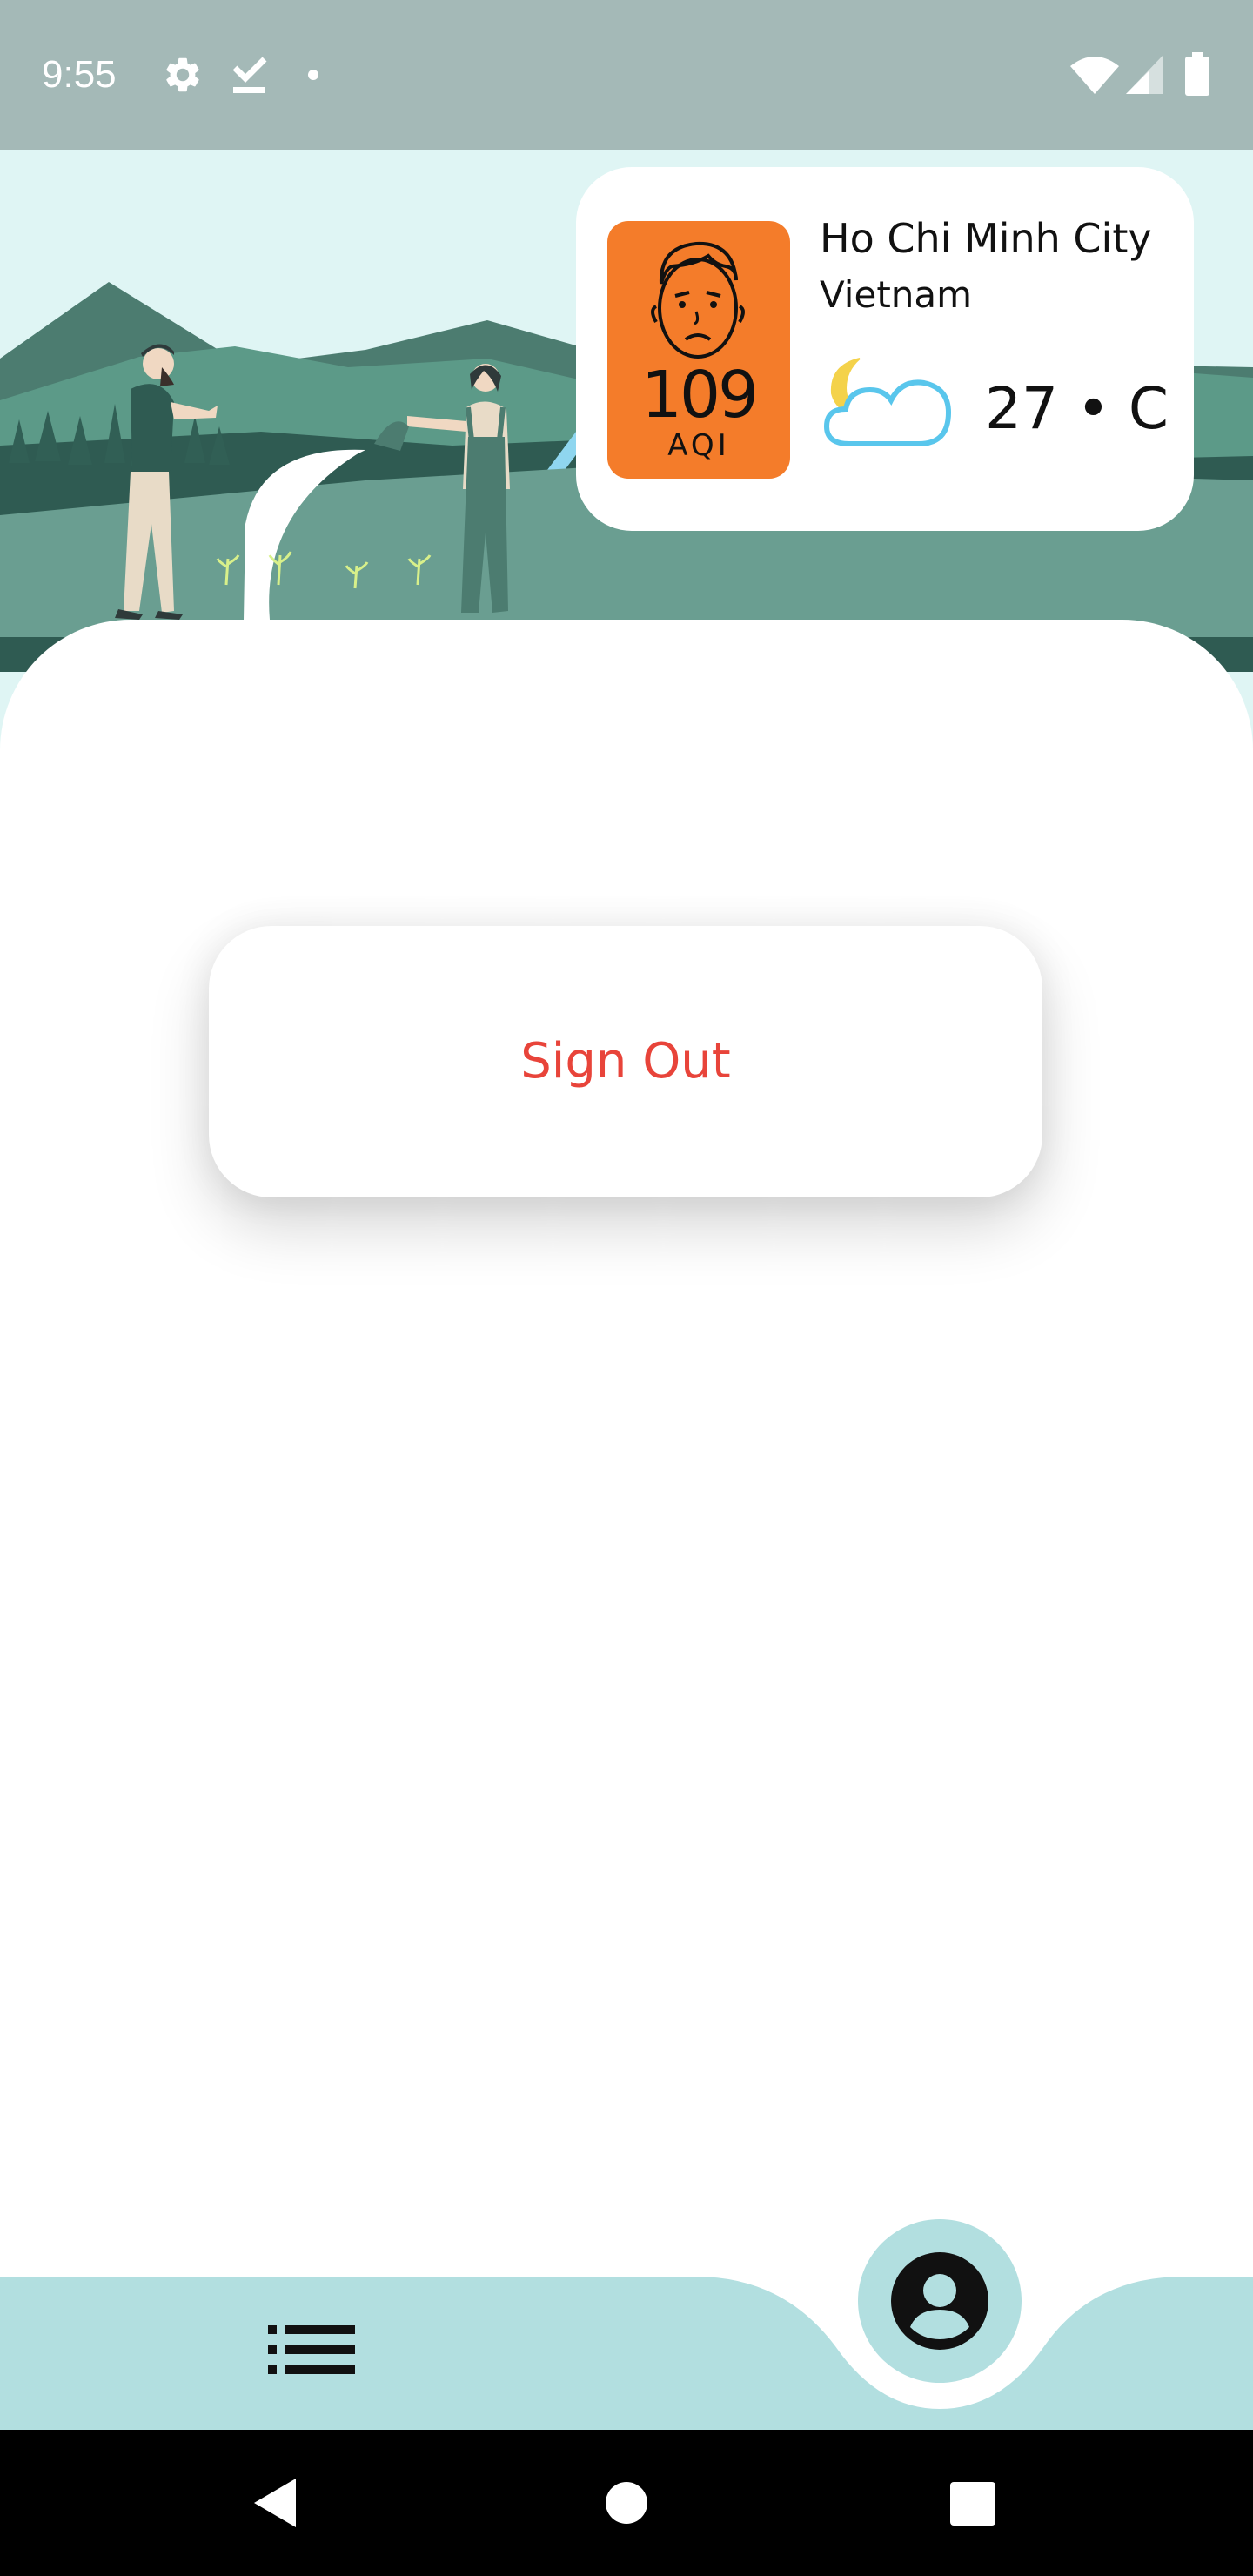 This screenshot has width=1253, height=2576. I want to click on system-nav-bar, so click(626, 2503).